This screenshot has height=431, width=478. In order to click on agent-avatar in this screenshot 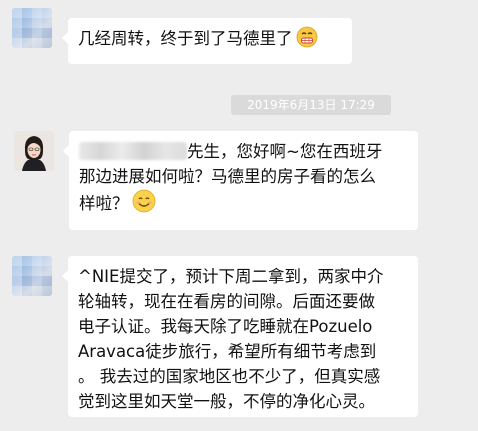, I will do `click(34, 151)`.